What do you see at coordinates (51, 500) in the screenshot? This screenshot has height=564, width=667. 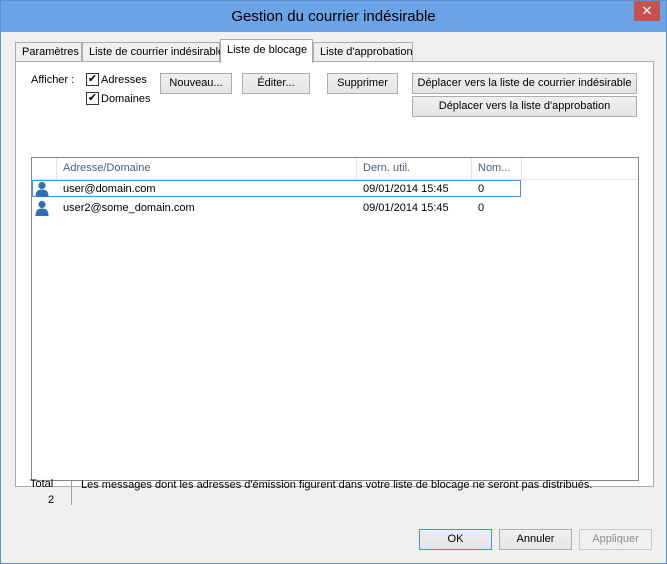 I see `total-value: 2` at bounding box center [51, 500].